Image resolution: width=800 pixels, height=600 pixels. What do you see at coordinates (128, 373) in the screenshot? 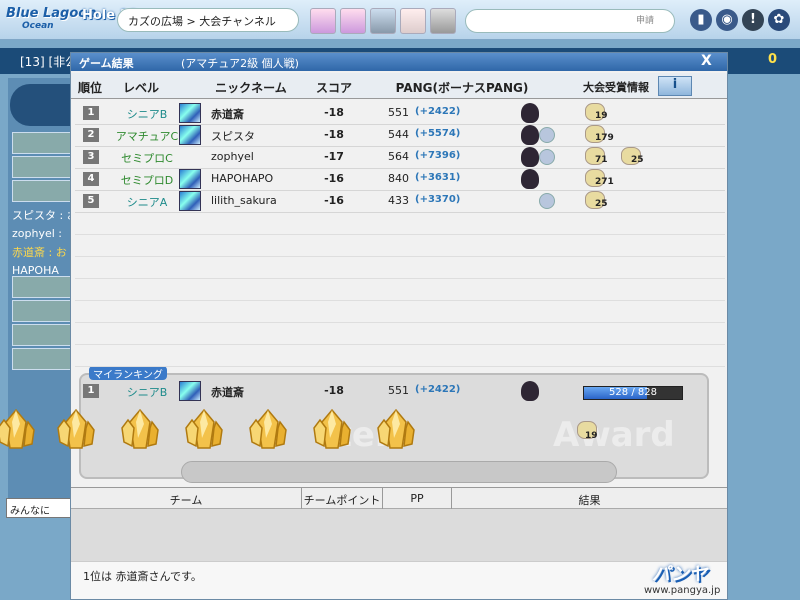
I see `my-ranking-label: マイランキング` at bounding box center [128, 373].